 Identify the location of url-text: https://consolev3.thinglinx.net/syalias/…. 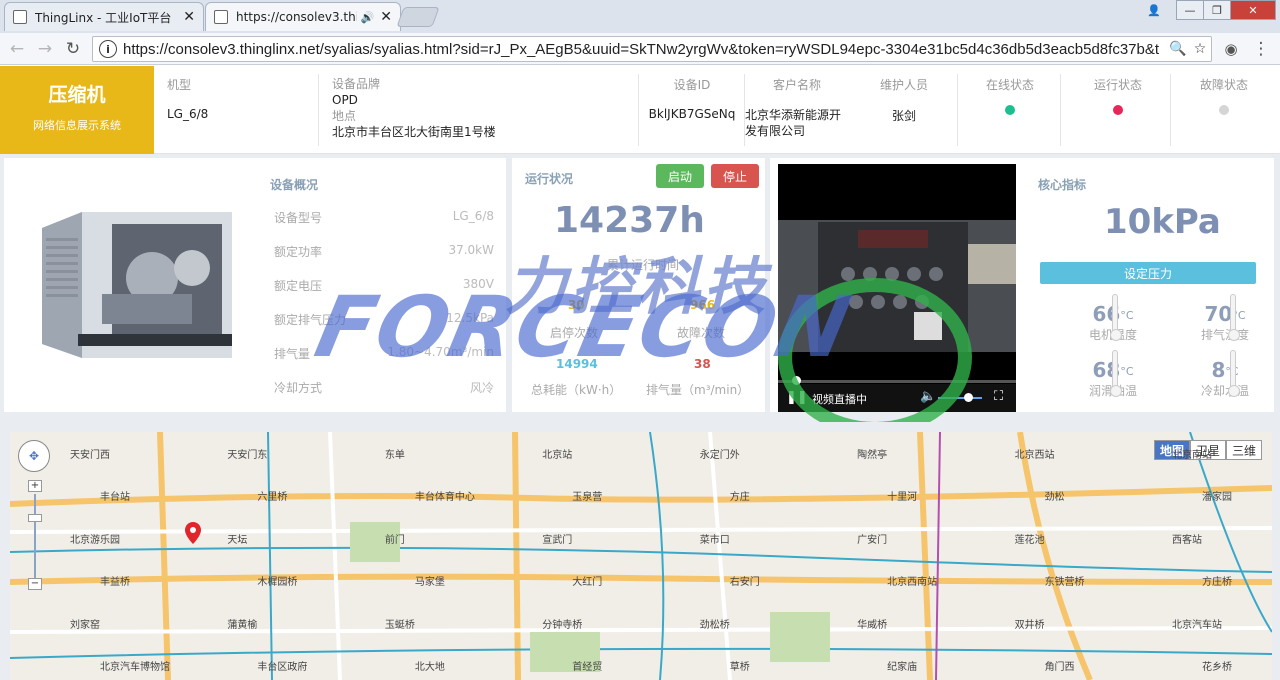
(645, 49).